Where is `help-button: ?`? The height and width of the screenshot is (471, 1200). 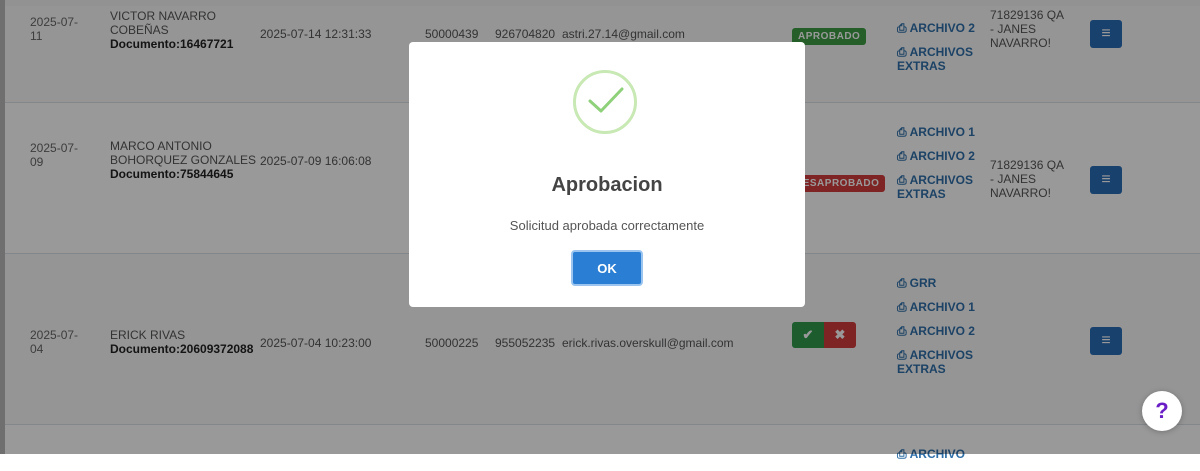
help-button: ? is located at coordinates (1162, 411).